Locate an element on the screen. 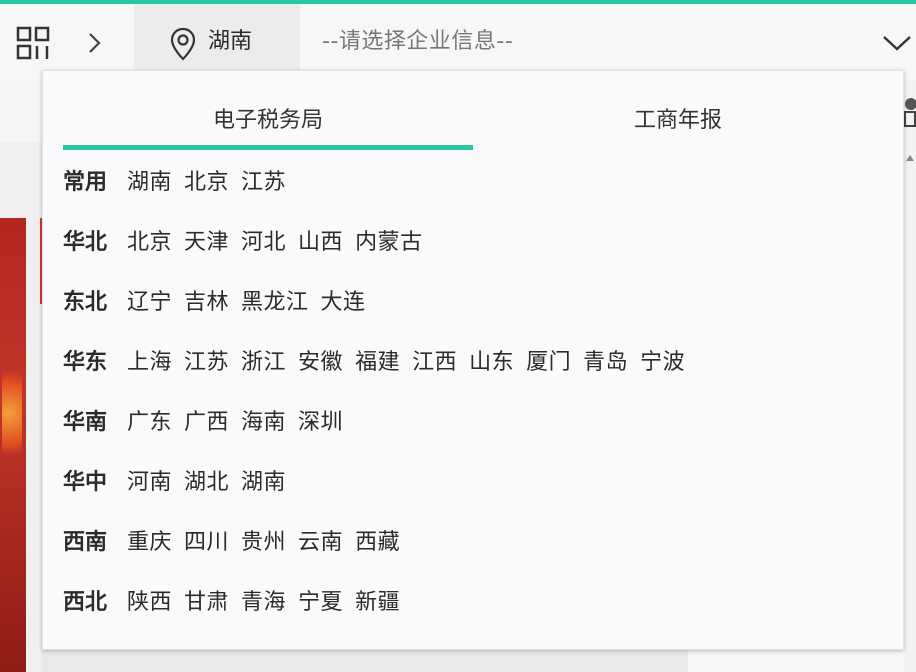  province-option: 湖北 is located at coordinates (206, 483).